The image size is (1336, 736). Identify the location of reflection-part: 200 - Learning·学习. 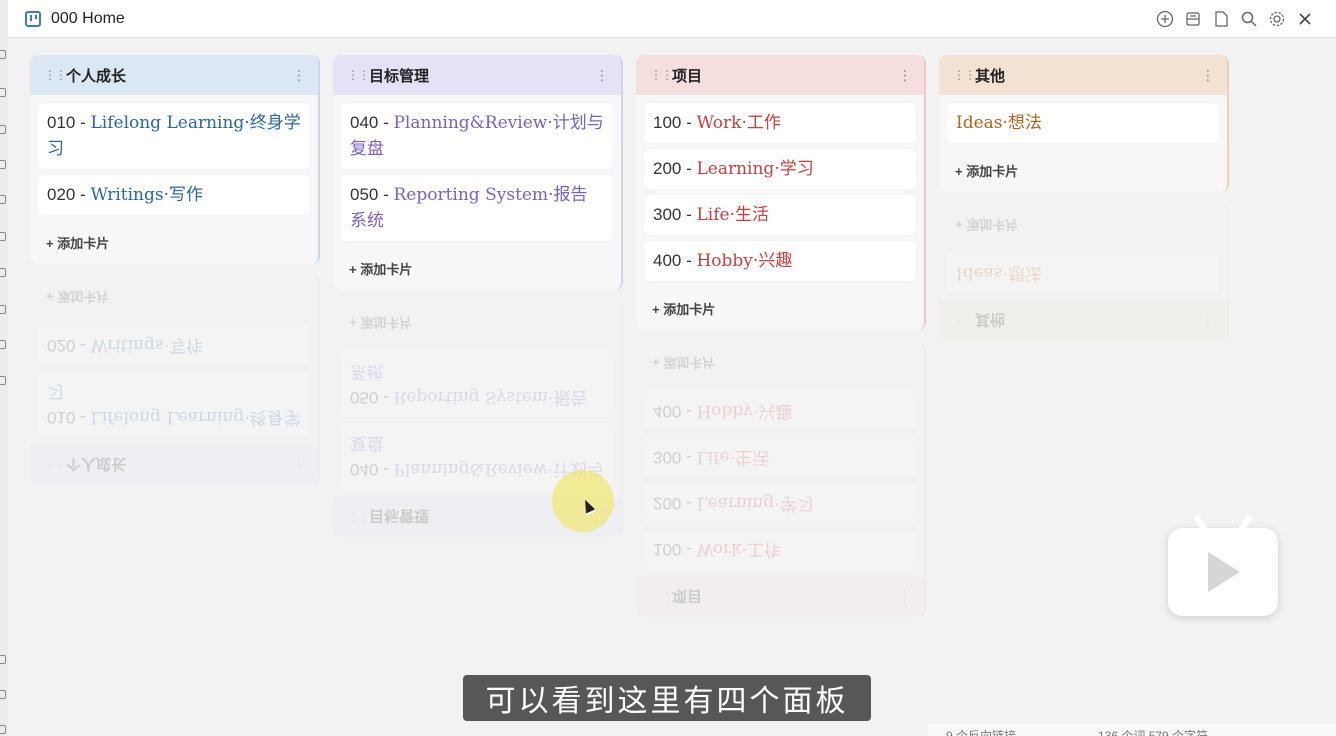
(780, 503).